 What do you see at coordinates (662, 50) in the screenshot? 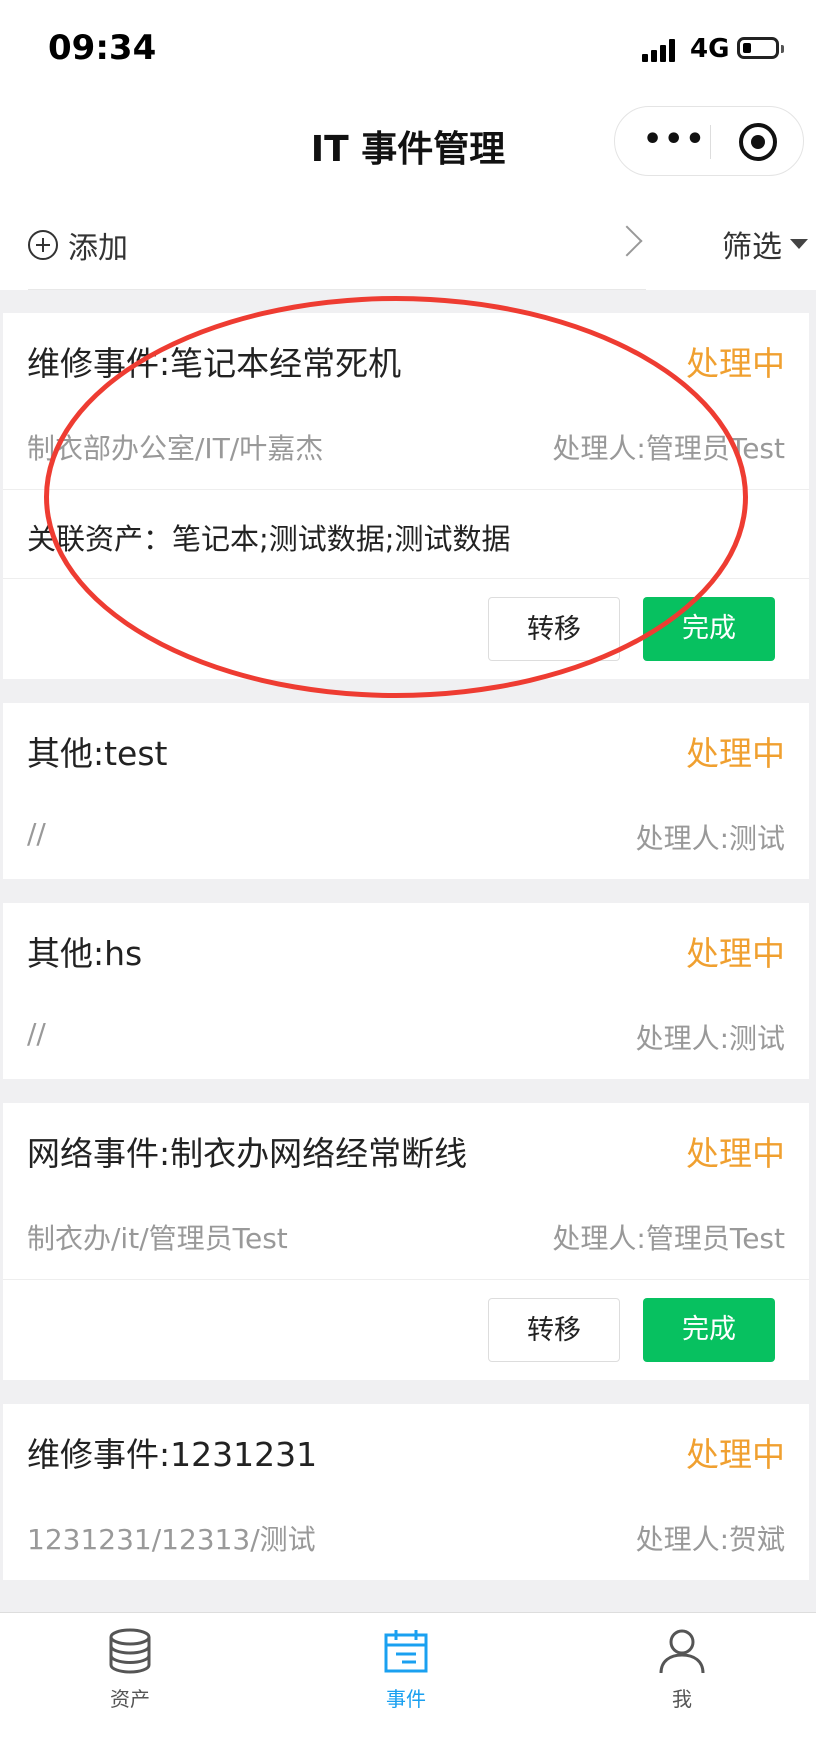
I see `signal-icon` at bounding box center [662, 50].